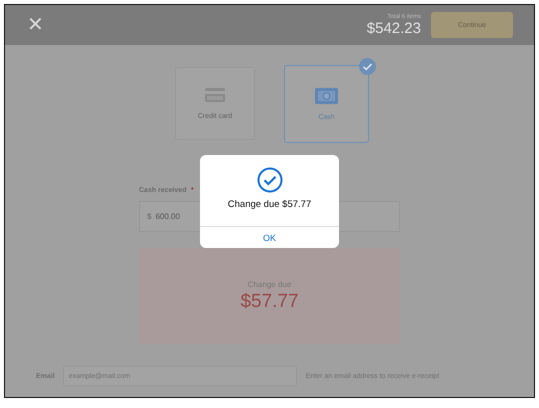 This screenshot has height=408, width=539. What do you see at coordinates (269, 301) in the screenshot?
I see `change-due-amount: $57.77` at bounding box center [269, 301].